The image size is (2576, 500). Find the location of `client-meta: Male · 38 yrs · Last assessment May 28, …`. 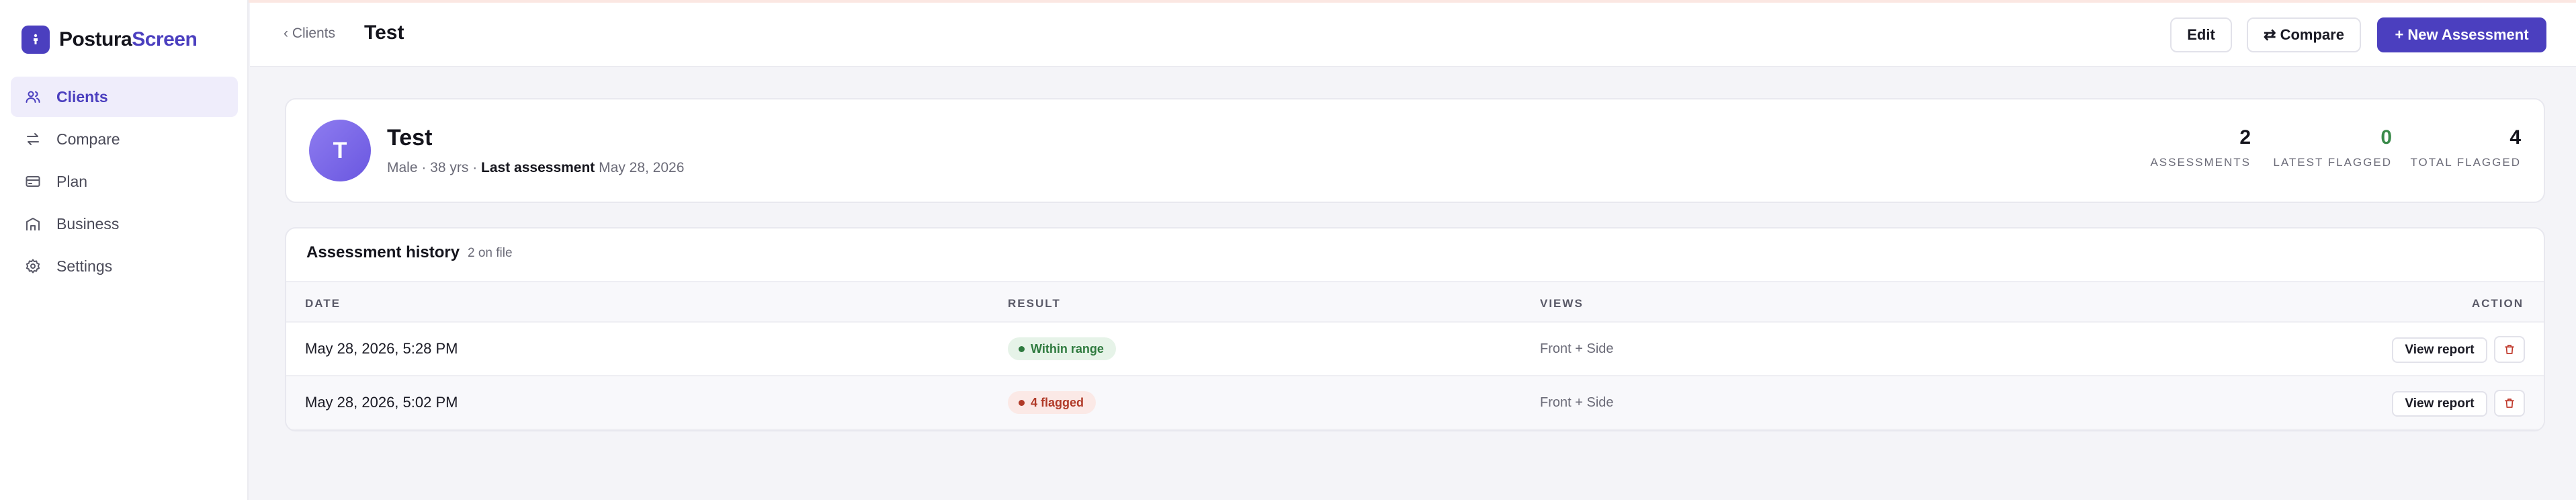

client-meta: Male · 38 yrs · Last assessment May 28, … is located at coordinates (535, 168).